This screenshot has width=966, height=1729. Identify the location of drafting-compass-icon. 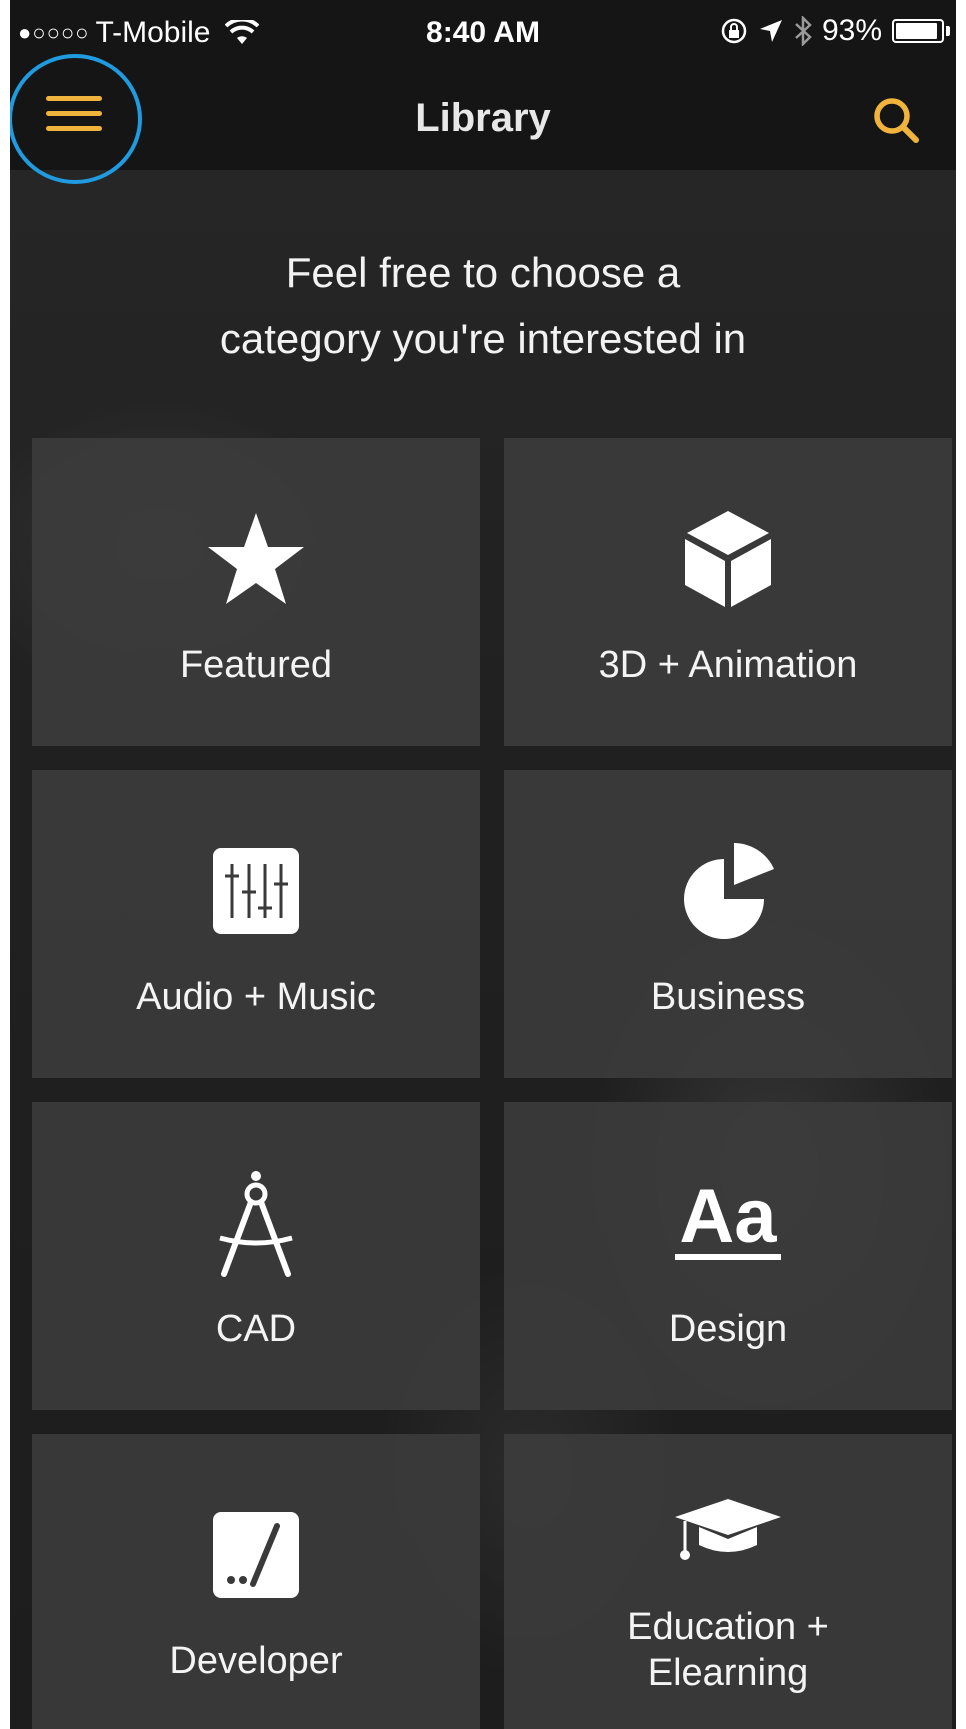
(256, 1224).